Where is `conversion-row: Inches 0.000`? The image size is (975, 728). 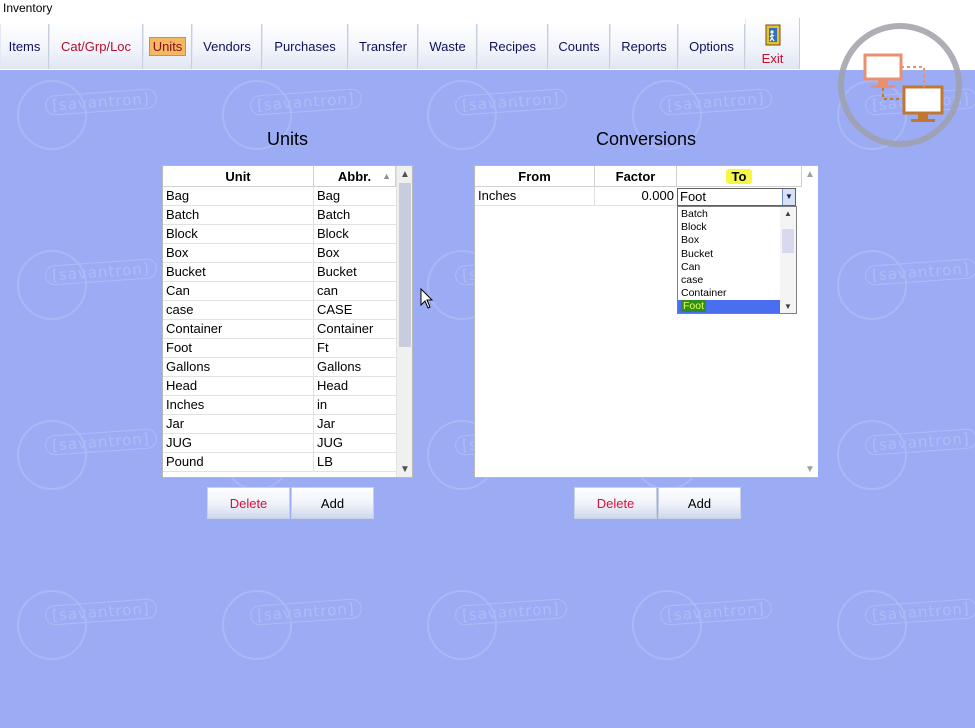 conversion-row: Inches 0.000 is located at coordinates (576, 196).